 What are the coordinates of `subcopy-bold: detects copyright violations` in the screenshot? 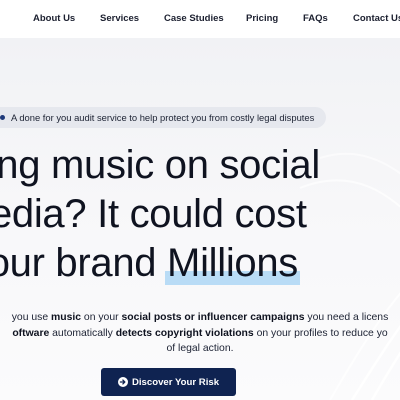 It's located at (184, 333).